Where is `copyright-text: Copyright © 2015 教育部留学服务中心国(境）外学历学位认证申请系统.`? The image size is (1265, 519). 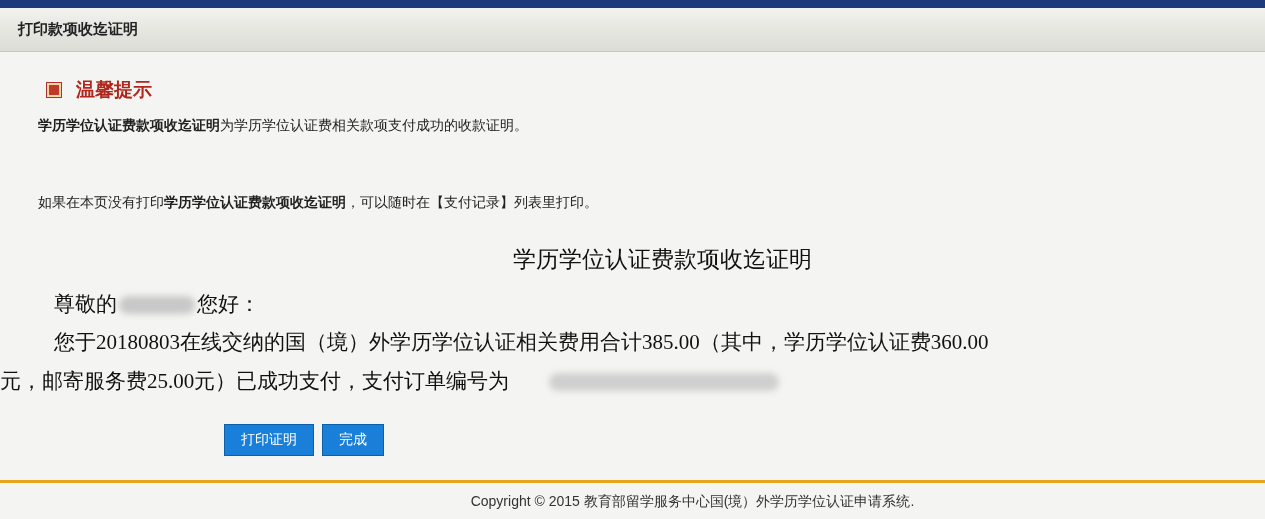 copyright-text: Copyright © 2015 教育部留学服务中心国(境）外学历学位认证申请系统. is located at coordinates (692, 501).